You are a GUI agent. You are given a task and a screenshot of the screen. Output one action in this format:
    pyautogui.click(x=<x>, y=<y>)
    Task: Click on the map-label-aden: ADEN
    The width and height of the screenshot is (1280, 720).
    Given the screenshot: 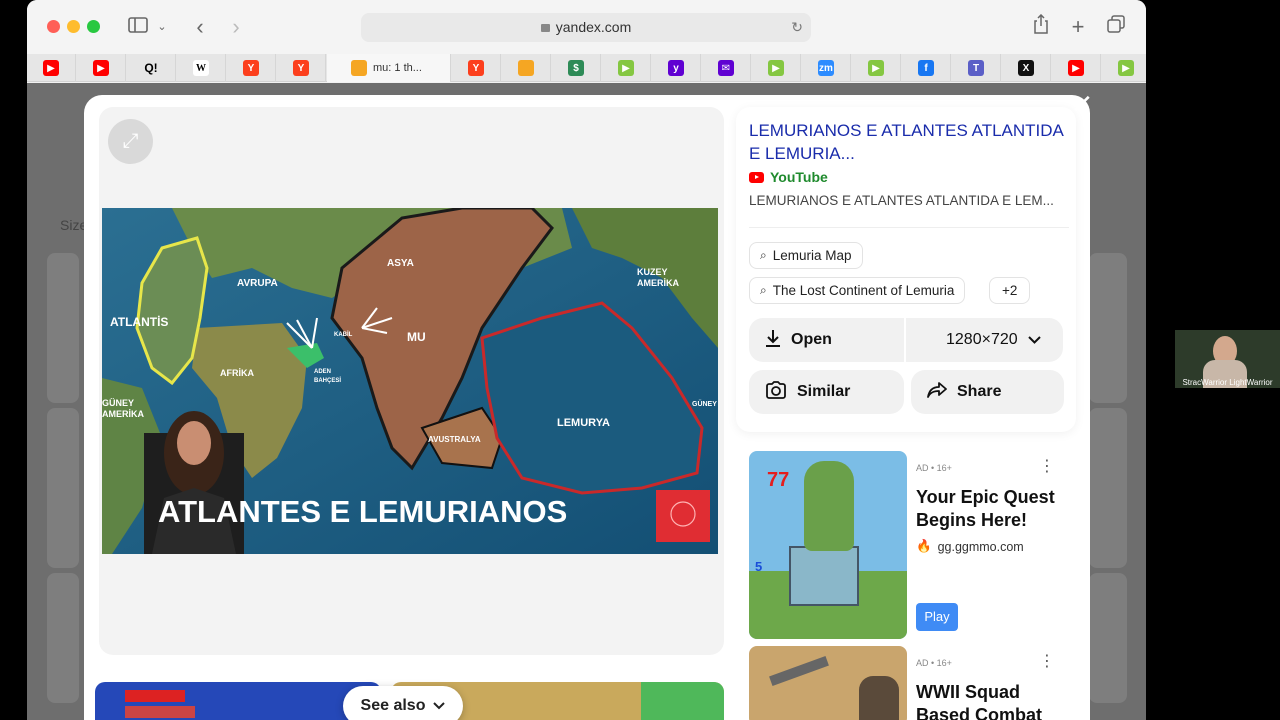 What is the action you would take?
    pyautogui.click(x=322, y=372)
    